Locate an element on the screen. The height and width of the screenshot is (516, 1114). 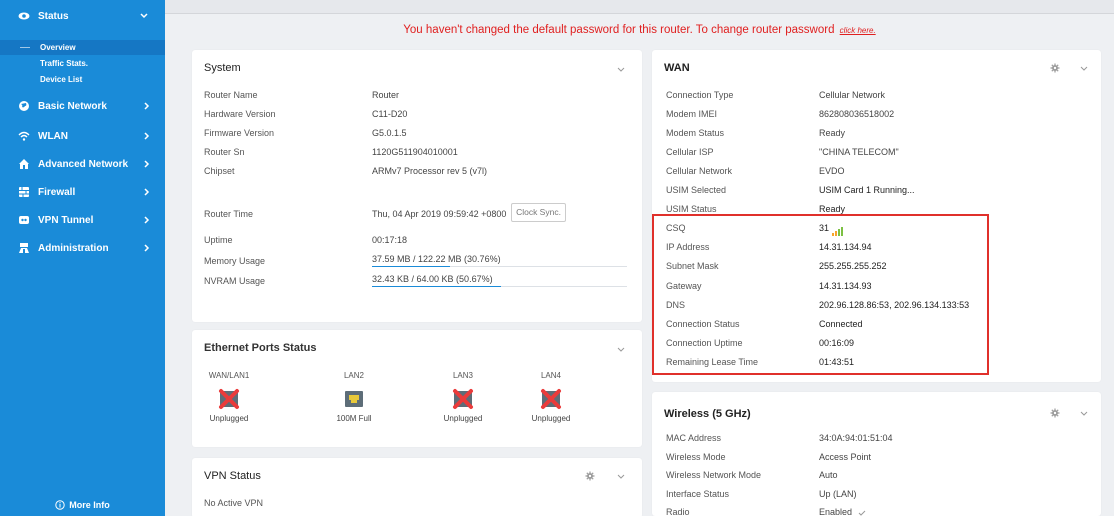
firewall-icon is located at coordinates (24, 192).